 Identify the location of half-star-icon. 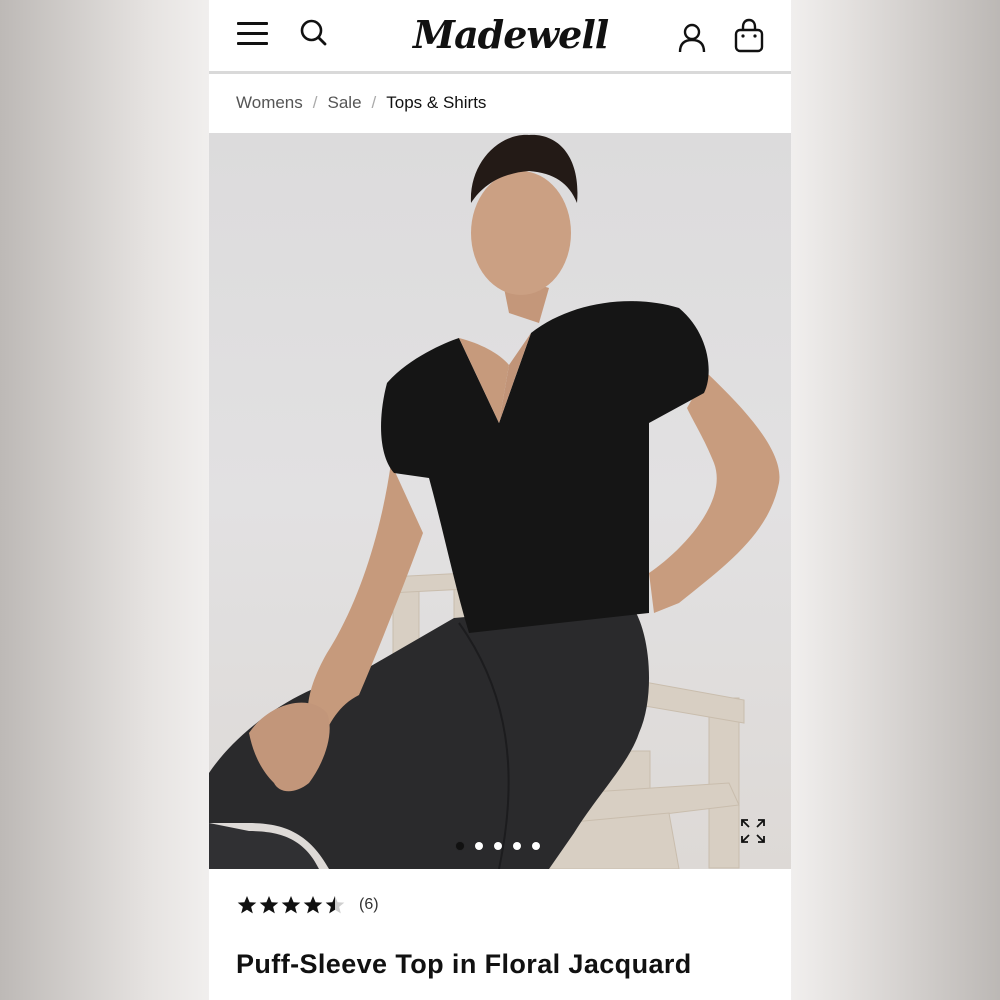
(335, 905).